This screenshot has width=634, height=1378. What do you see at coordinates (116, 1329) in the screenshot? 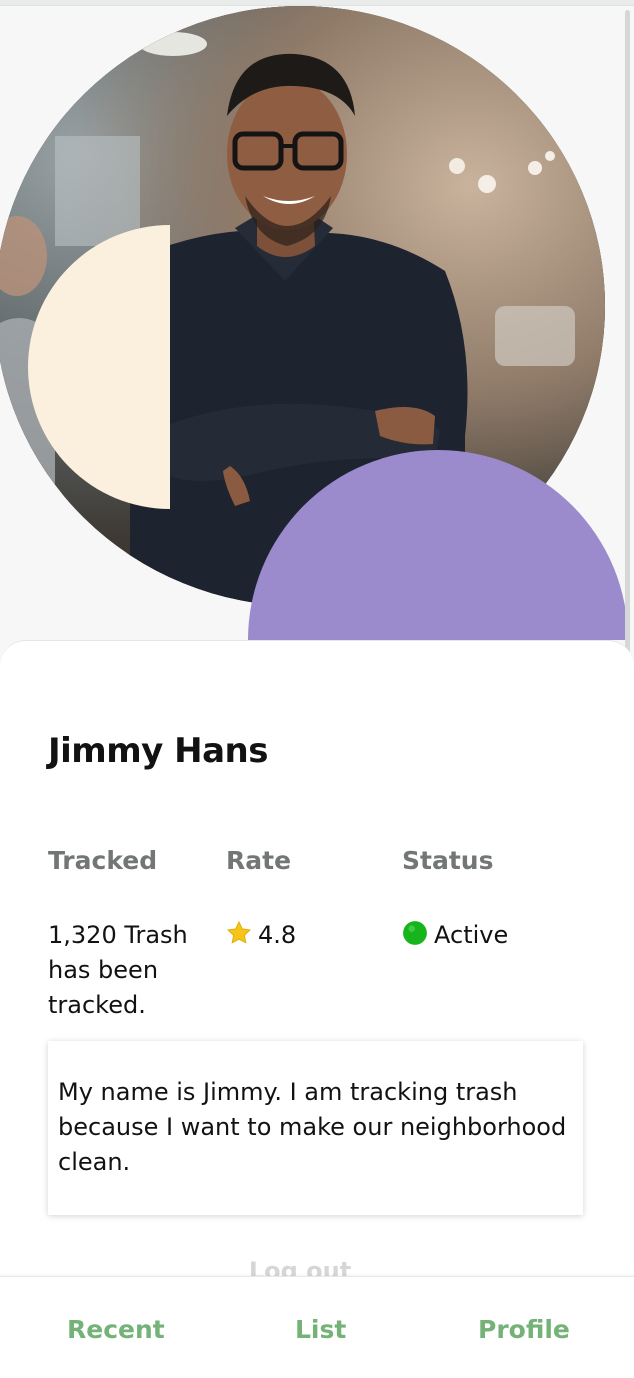
I see `nav-recent: Recent` at bounding box center [116, 1329].